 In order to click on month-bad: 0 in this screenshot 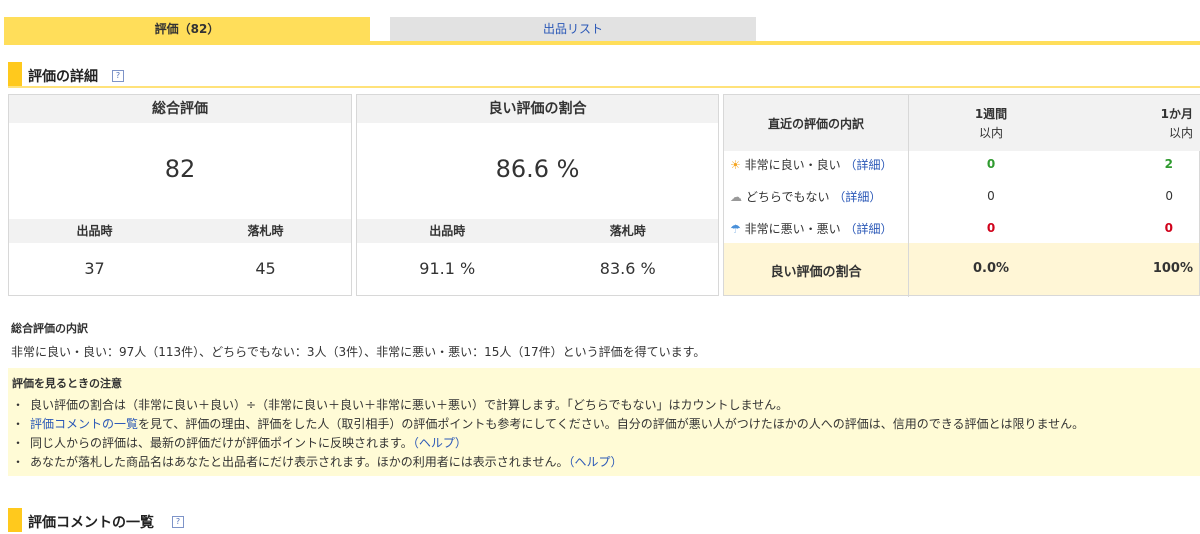, I will do `click(1168, 228)`.